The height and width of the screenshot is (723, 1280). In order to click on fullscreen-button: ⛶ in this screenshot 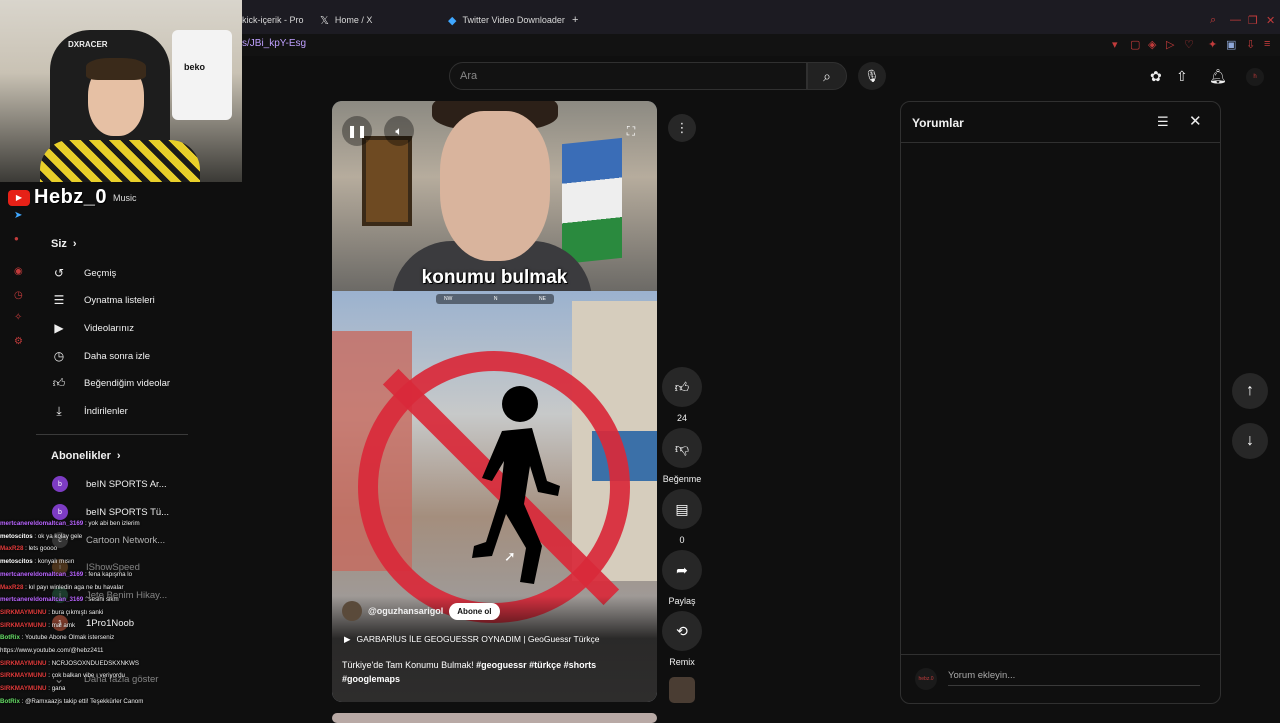, I will do `click(631, 131)`.